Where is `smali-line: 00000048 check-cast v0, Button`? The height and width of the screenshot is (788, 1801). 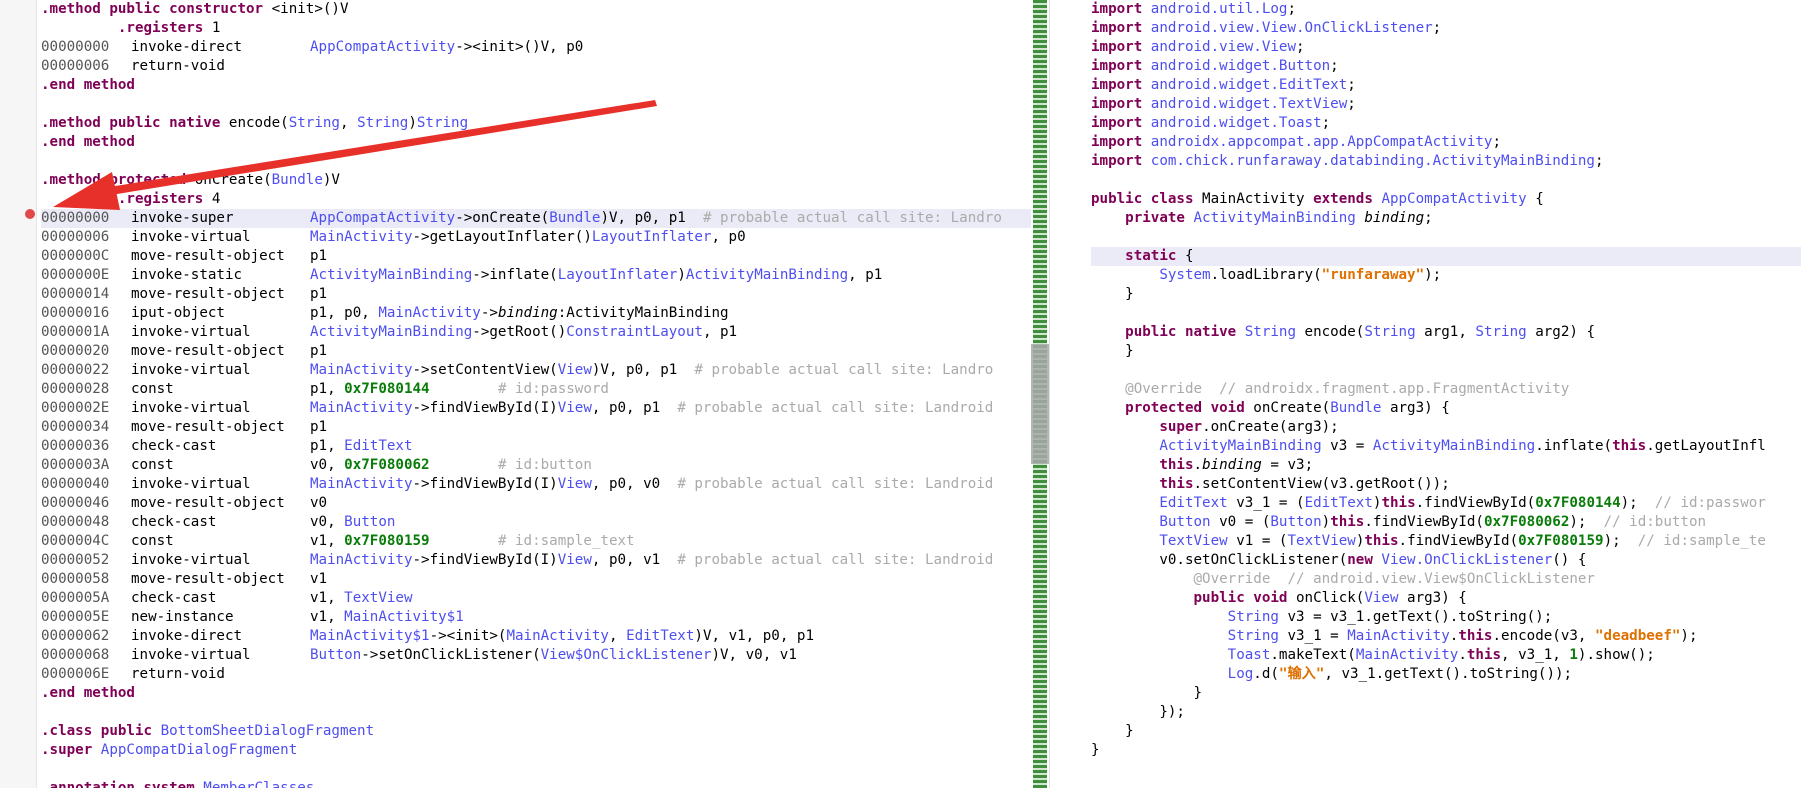
smali-line: 00000048 check-cast v0, Button is located at coordinates (536, 522).